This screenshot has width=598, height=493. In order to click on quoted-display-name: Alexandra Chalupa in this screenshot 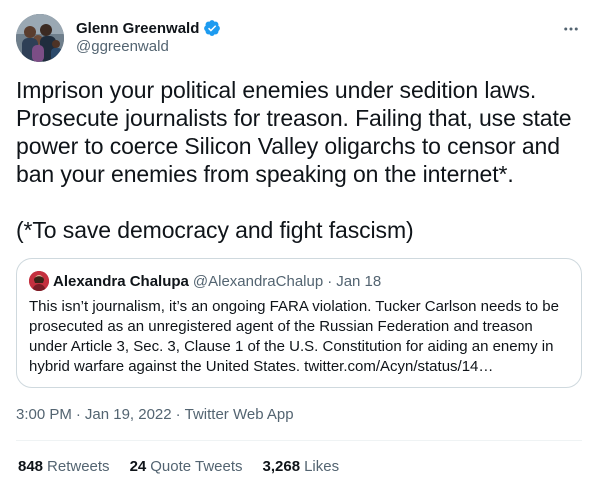, I will do `click(121, 281)`.